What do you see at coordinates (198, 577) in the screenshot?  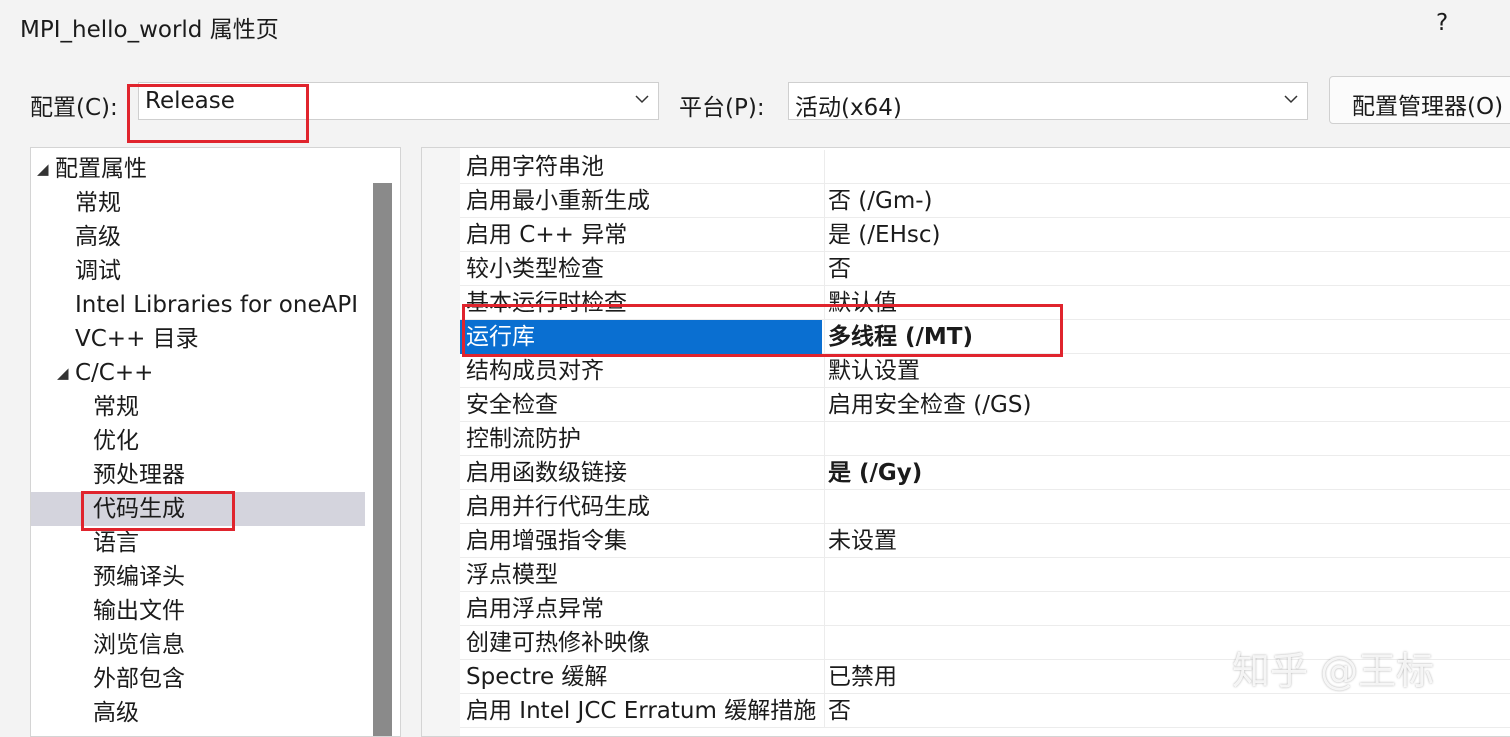 I see `tree-item: 预编译头` at bounding box center [198, 577].